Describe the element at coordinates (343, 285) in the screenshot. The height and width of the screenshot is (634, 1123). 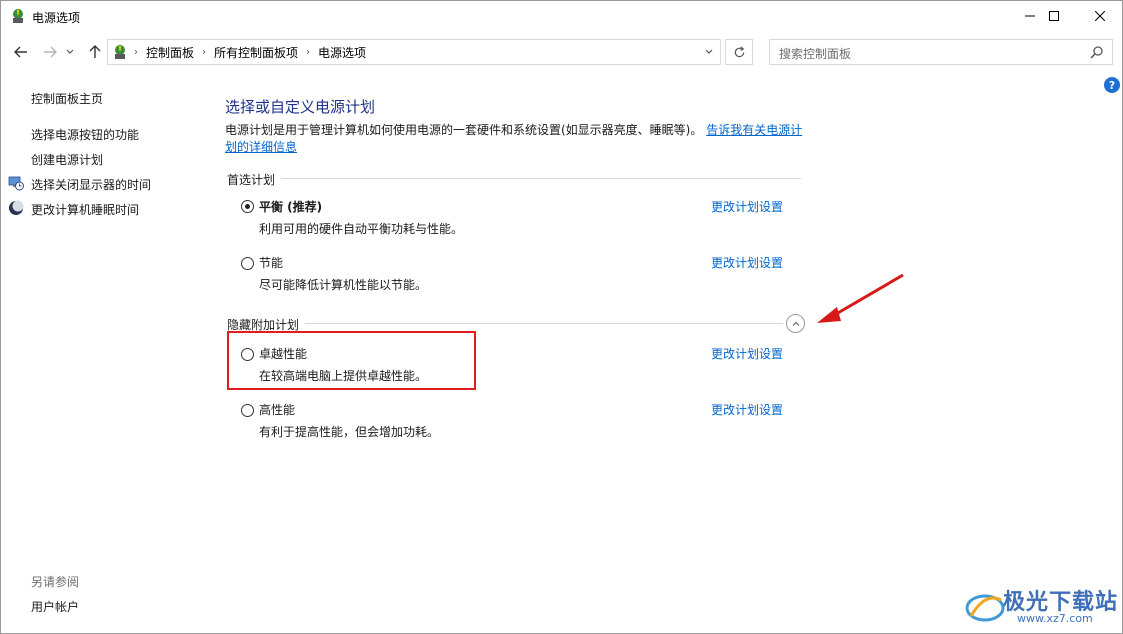
I see `plan-power-saver-desc: 尽可能降低计算机性能以节能。` at that location.